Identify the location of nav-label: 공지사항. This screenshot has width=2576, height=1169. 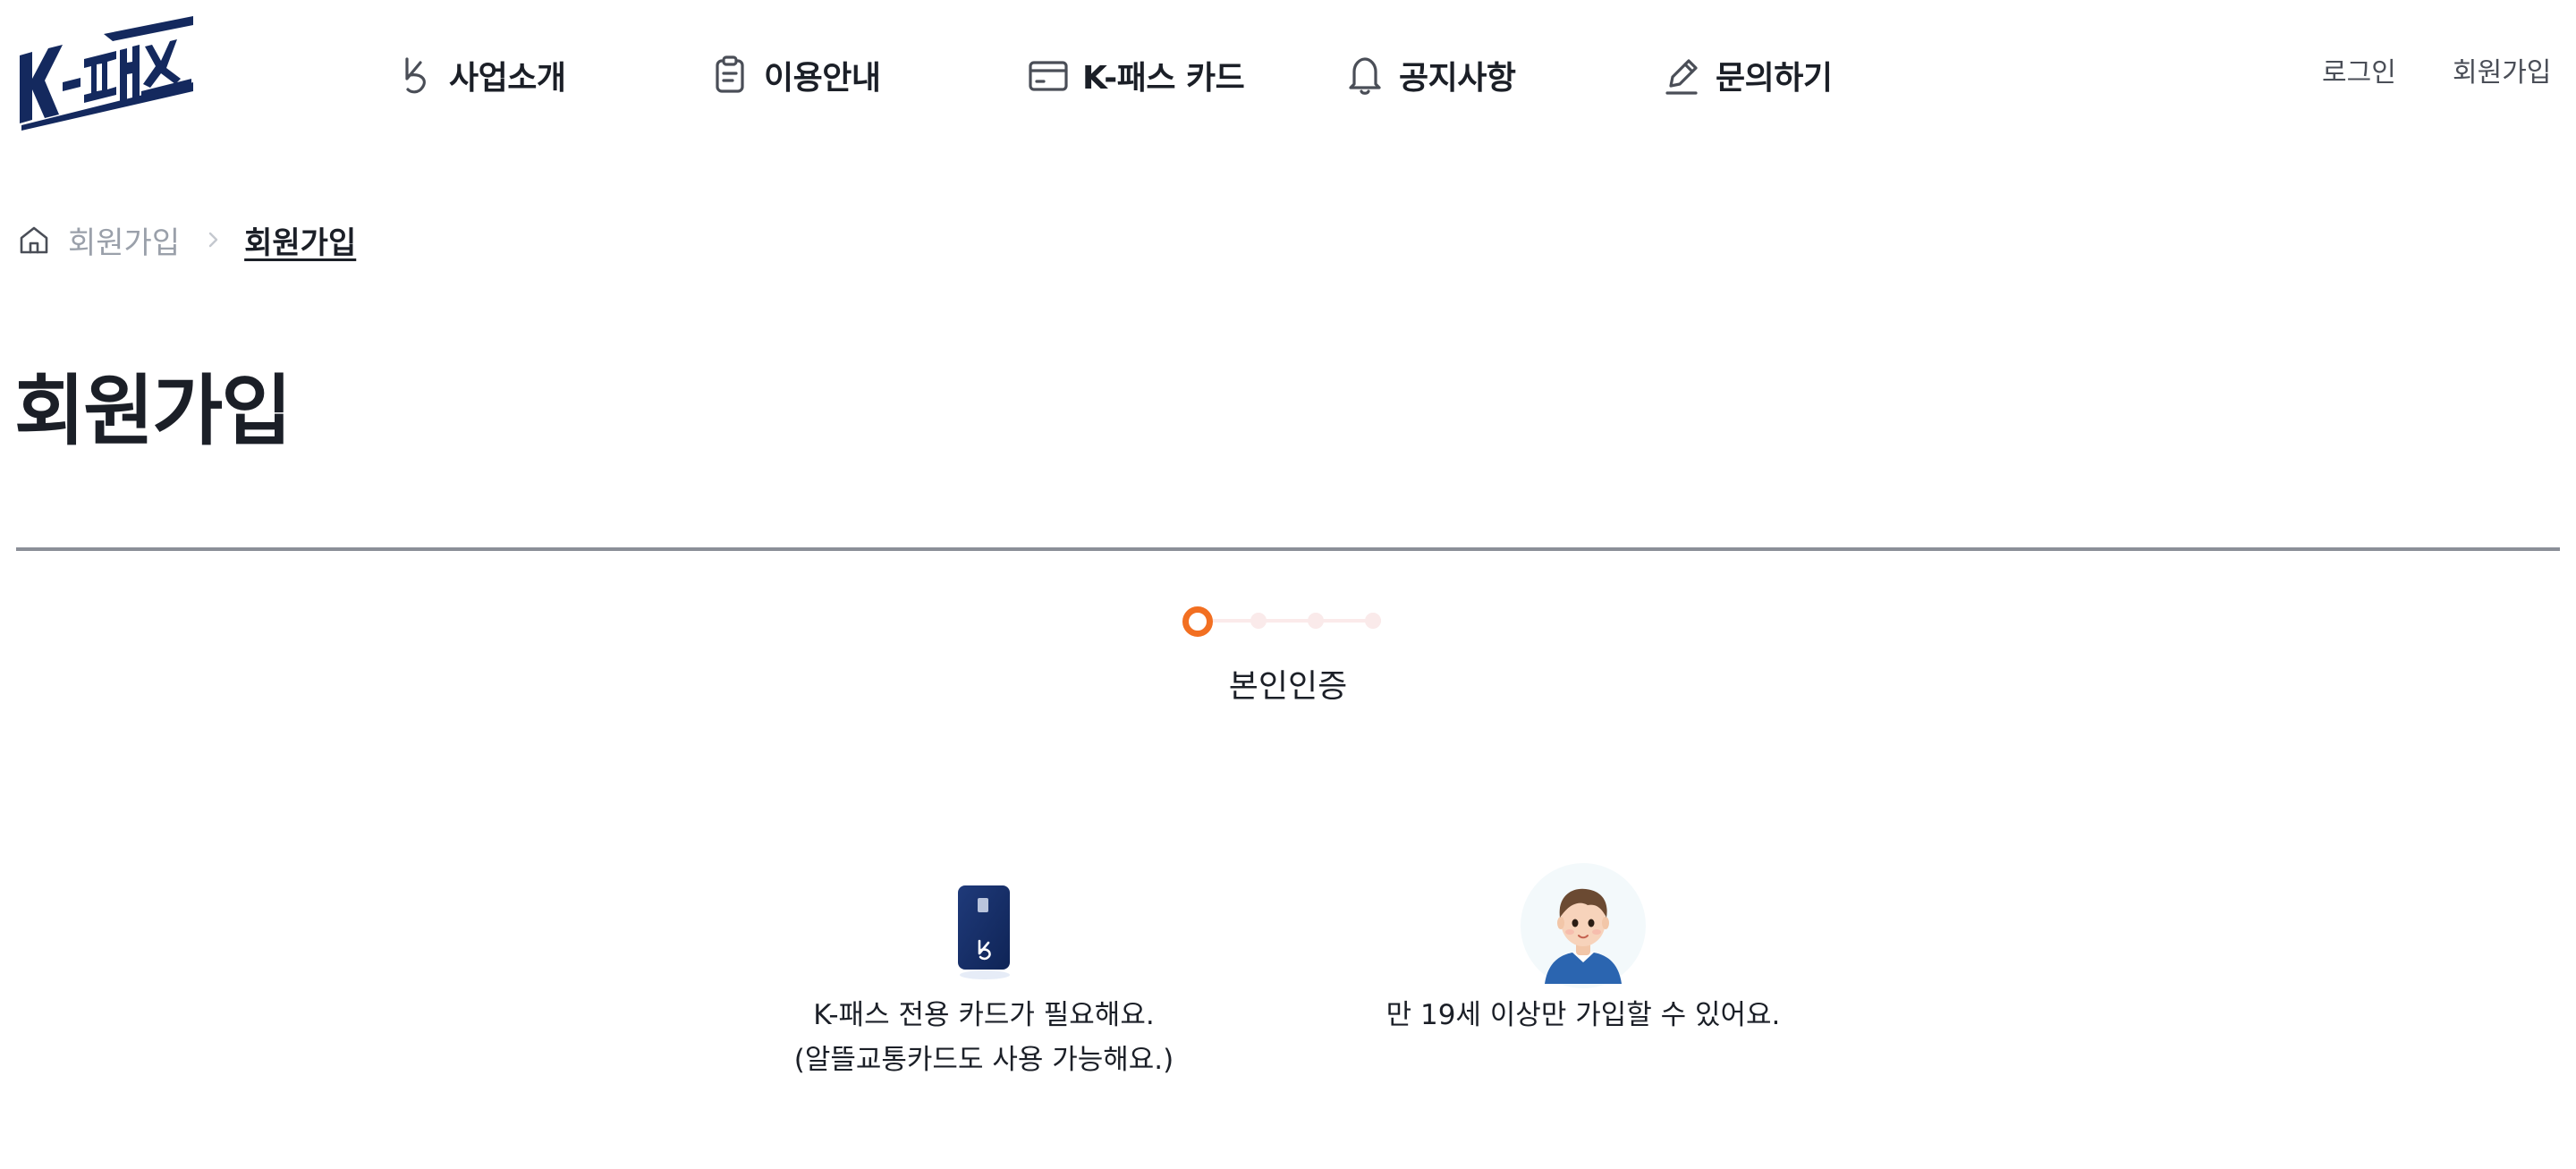
(1457, 79).